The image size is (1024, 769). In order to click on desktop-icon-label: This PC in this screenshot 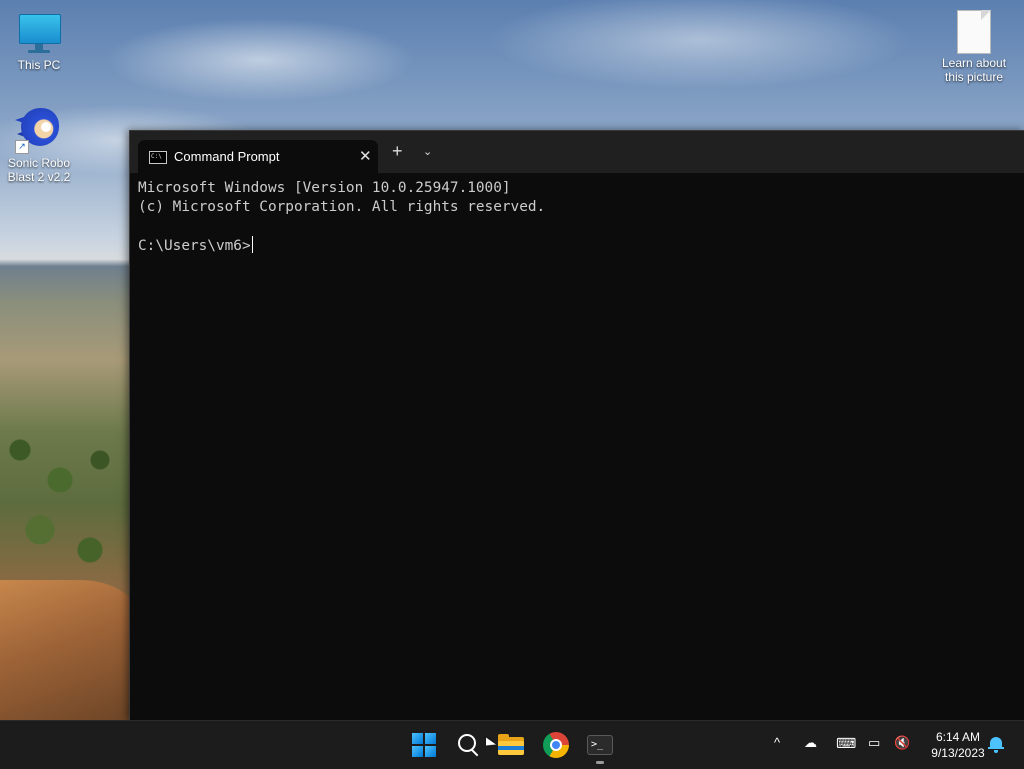, I will do `click(39, 65)`.